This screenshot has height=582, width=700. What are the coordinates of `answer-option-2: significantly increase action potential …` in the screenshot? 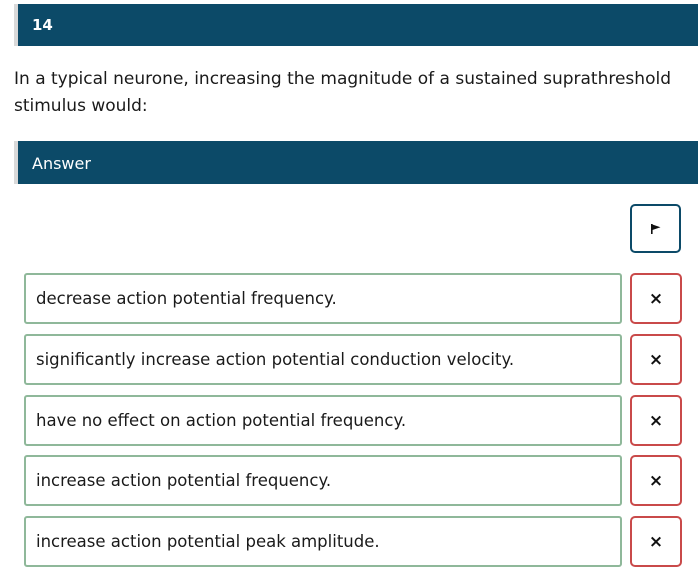 It's located at (353, 359).